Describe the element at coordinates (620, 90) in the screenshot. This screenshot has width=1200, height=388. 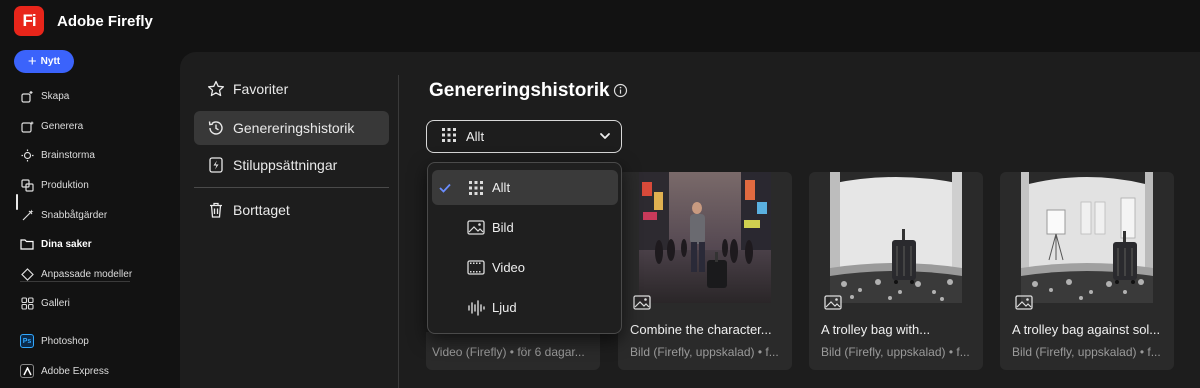
I see `info-icon` at that location.